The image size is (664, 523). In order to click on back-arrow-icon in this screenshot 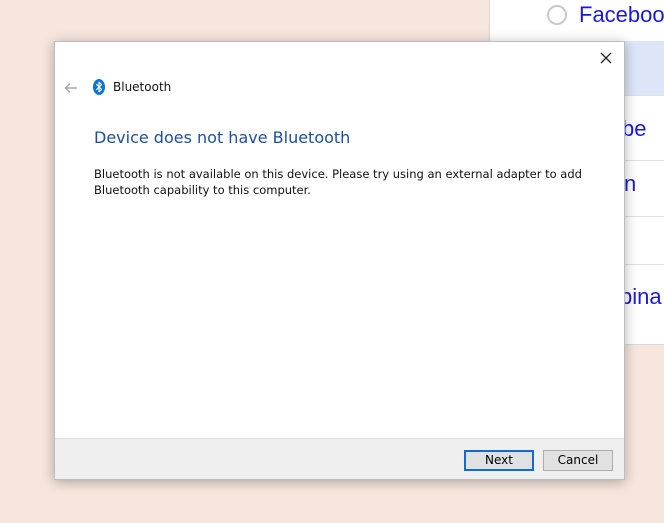, I will do `click(70, 88)`.